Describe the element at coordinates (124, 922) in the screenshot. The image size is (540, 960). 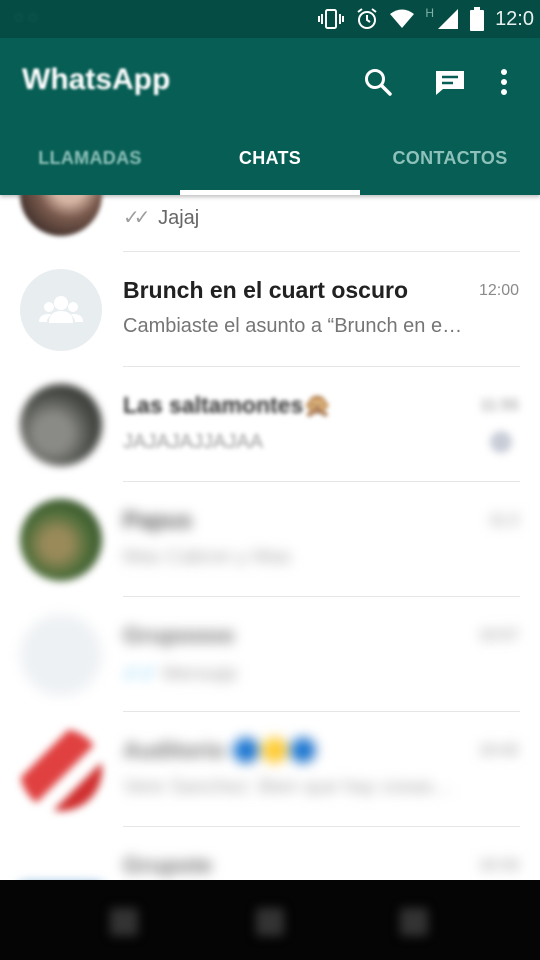
I see `back-icon` at that location.